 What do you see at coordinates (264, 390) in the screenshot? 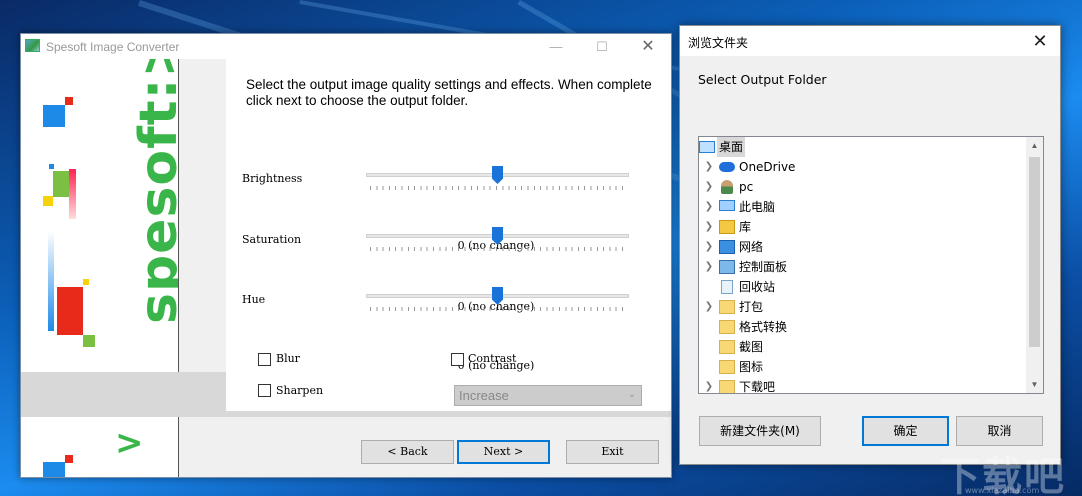
I see `sharpen-checkbox` at bounding box center [264, 390].